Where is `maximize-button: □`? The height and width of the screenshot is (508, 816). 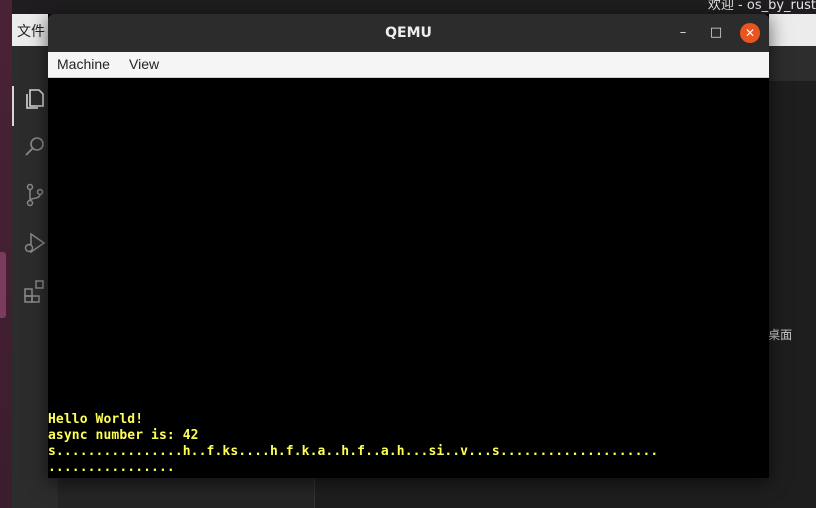 maximize-button: □ is located at coordinates (716, 33).